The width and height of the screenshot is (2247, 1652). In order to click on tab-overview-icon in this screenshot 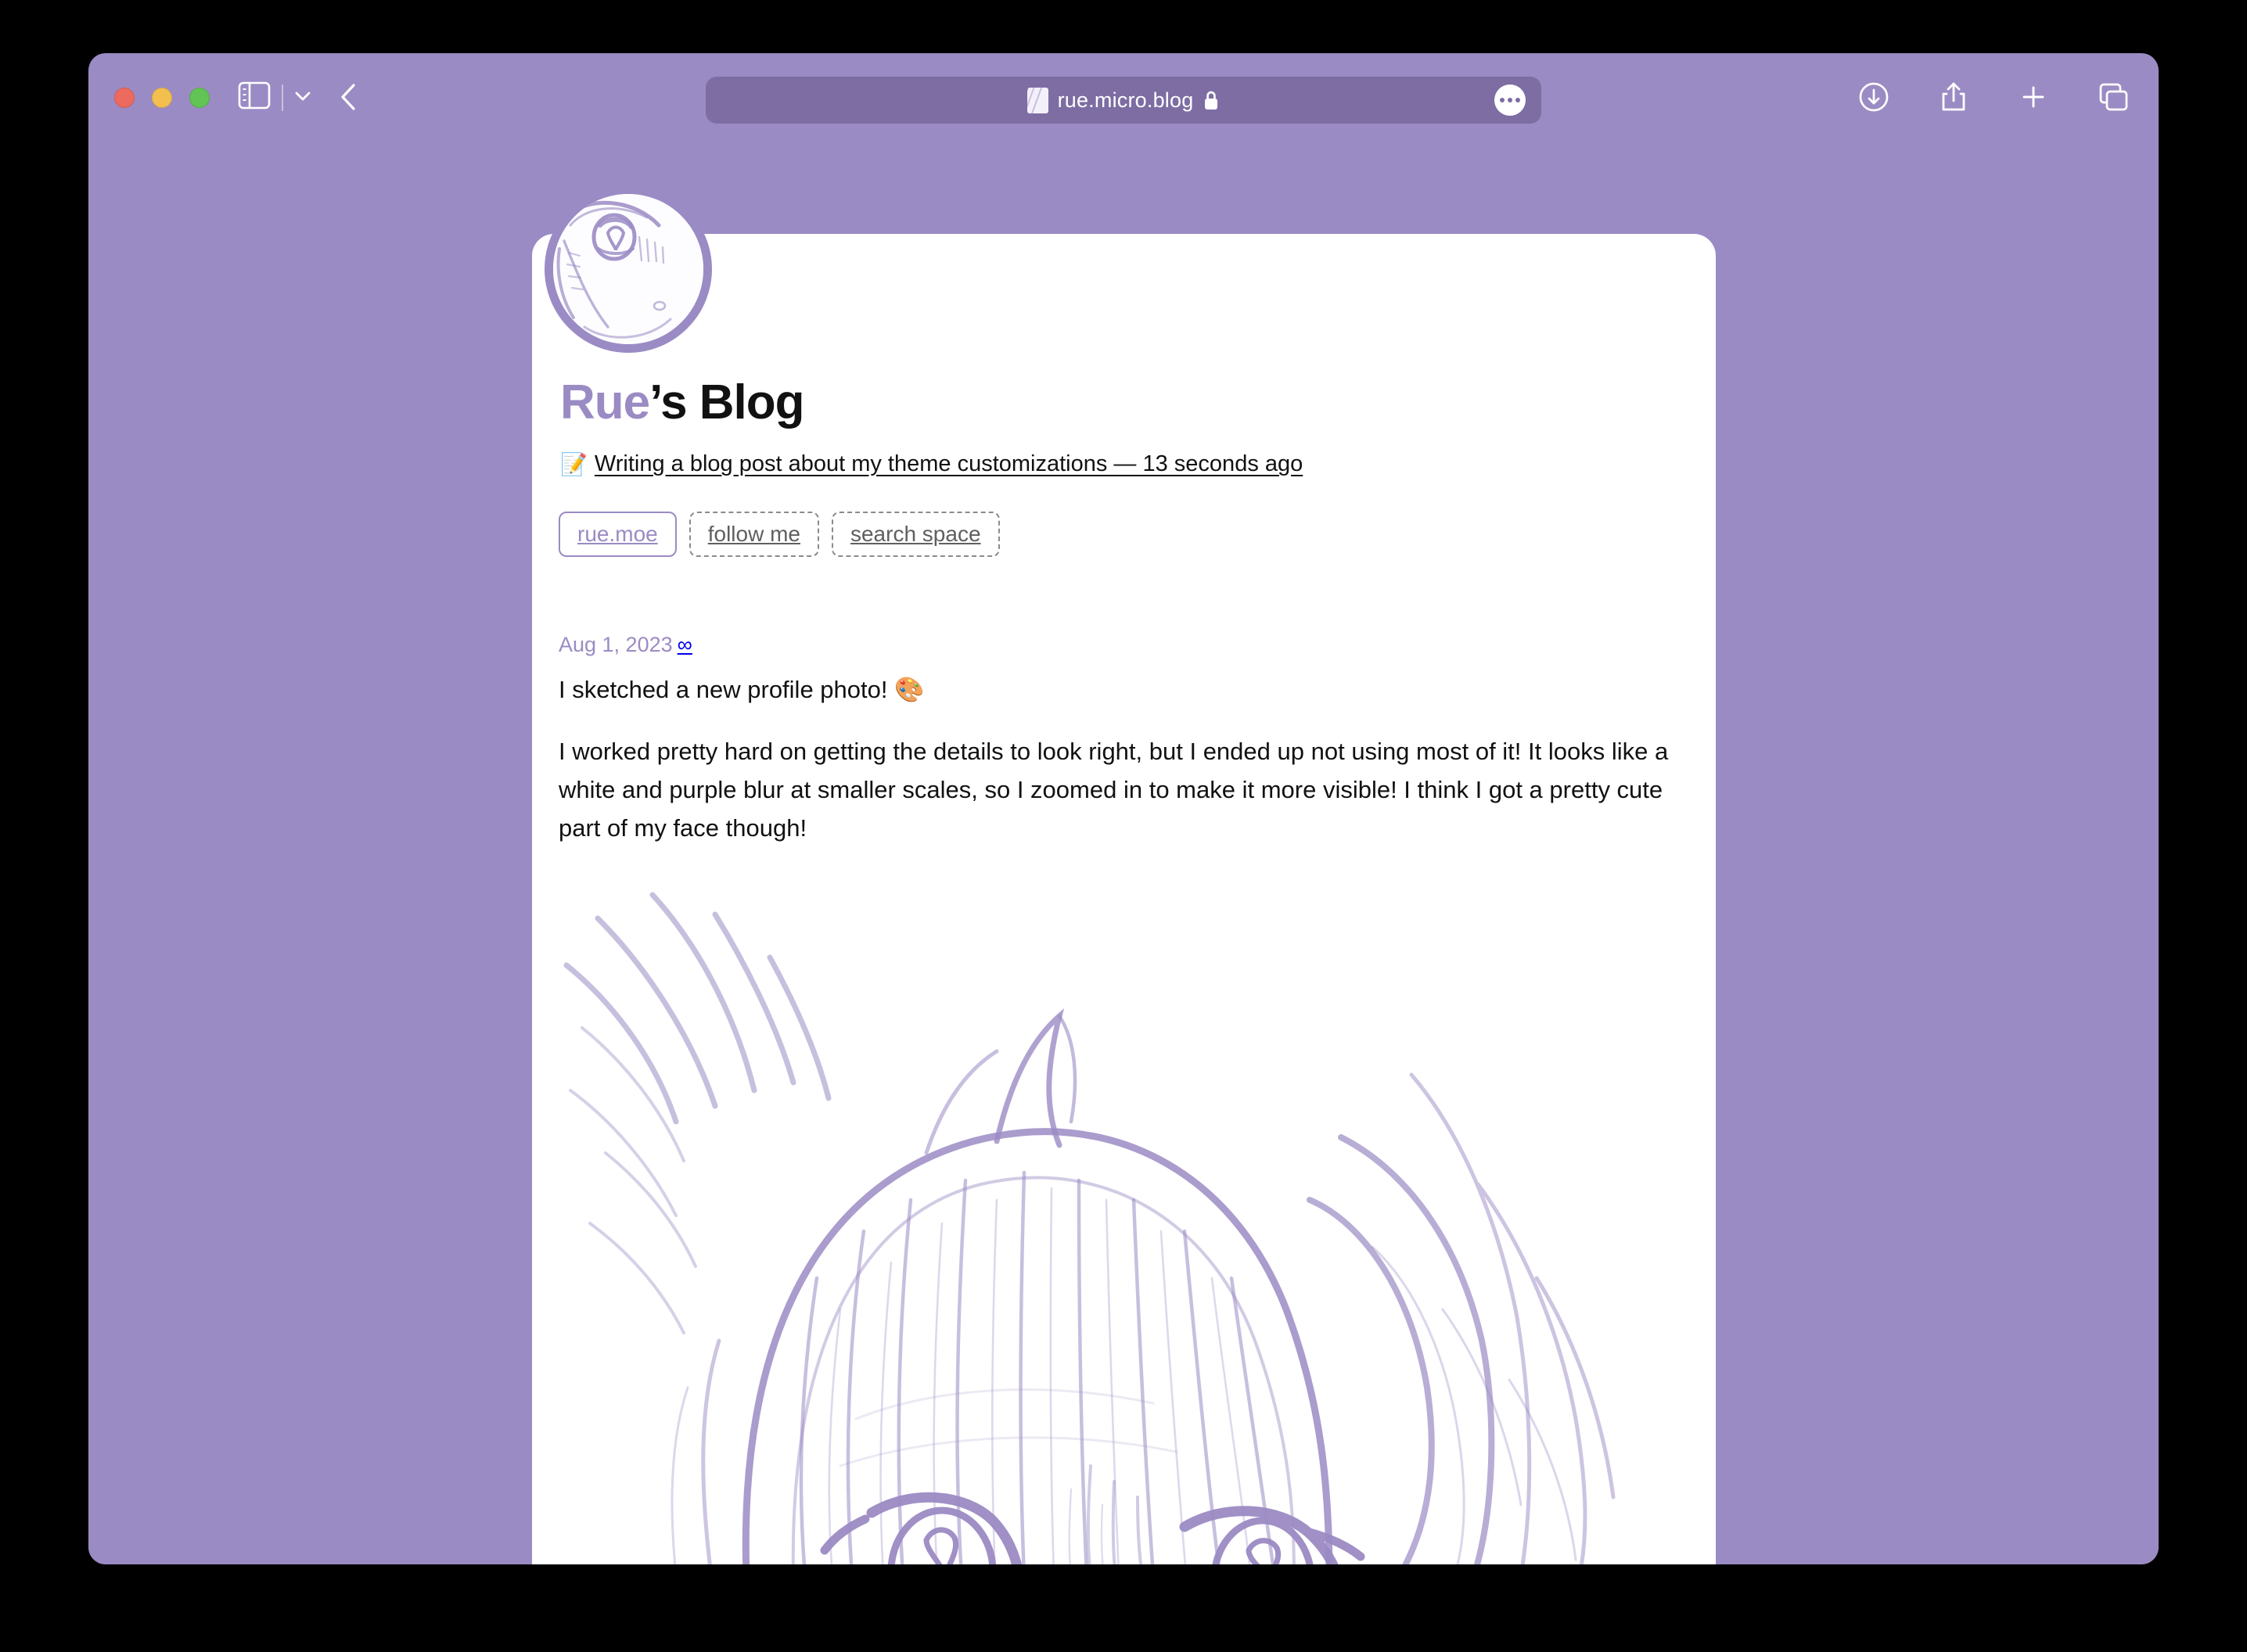, I will do `click(2113, 97)`.